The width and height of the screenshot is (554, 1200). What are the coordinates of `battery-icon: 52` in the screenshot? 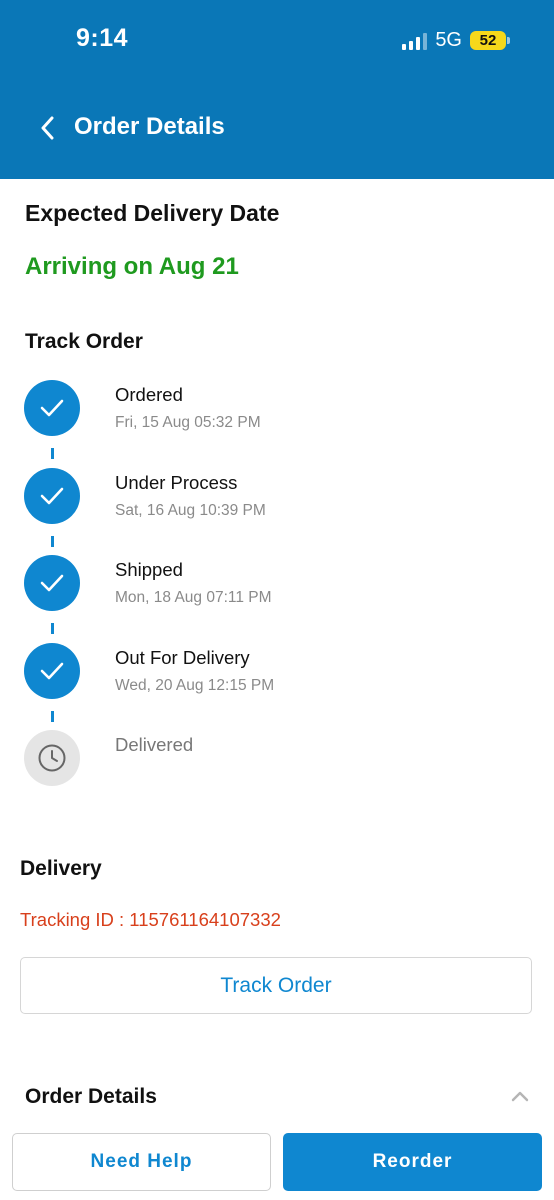 It's located at (490, 40).